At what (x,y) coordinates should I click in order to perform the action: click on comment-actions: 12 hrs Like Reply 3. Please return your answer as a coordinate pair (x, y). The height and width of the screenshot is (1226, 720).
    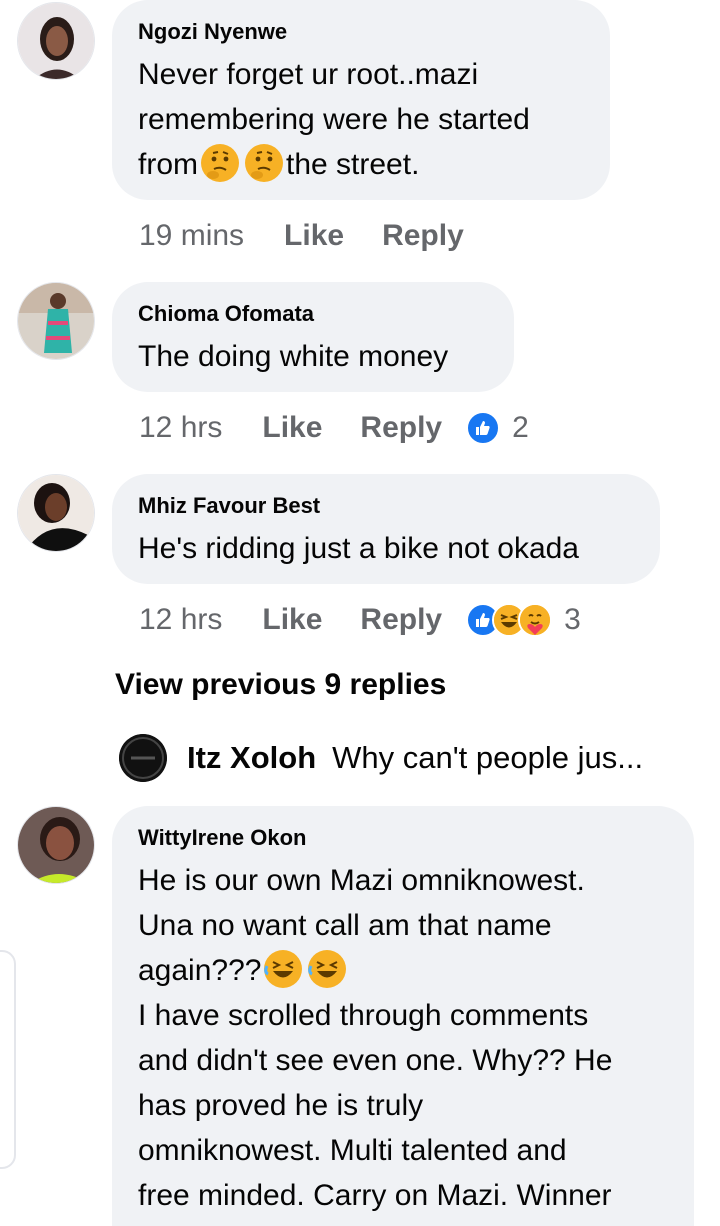
    Looking at the image, I should click on (360, 620).